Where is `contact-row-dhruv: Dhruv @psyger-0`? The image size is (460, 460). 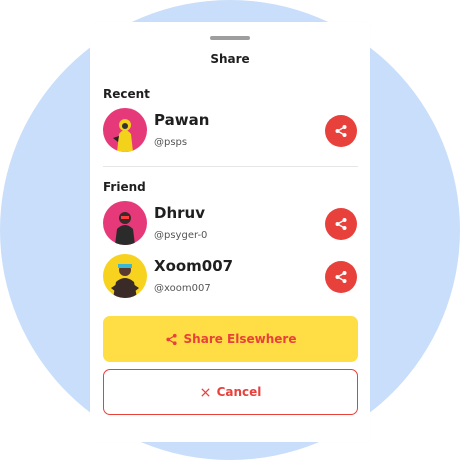 contact-row-dhruv: Dhruv @psyger-0 is located at coordinates (230, 225).